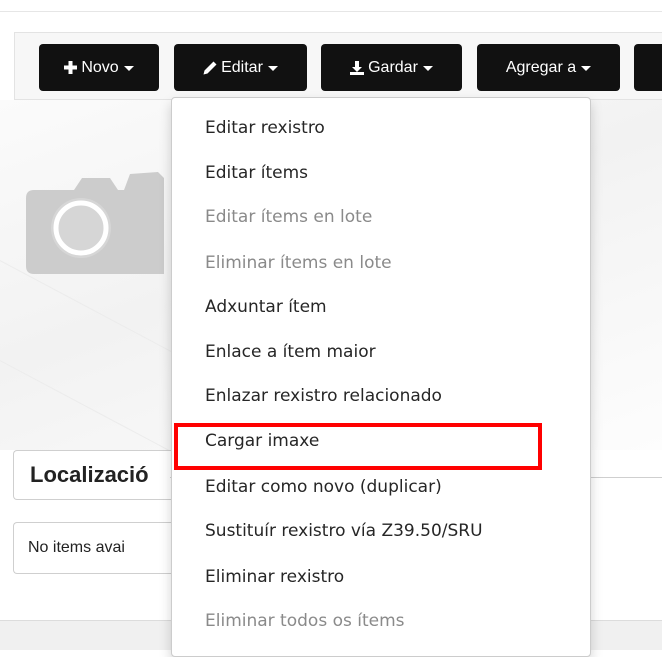 This screenshot has width=662, height=657. Describe the element at coordinates (323, 396) in the screenshot. I see `menu-item-link-related-record: Enlazar rexistro relacionado` at that location.